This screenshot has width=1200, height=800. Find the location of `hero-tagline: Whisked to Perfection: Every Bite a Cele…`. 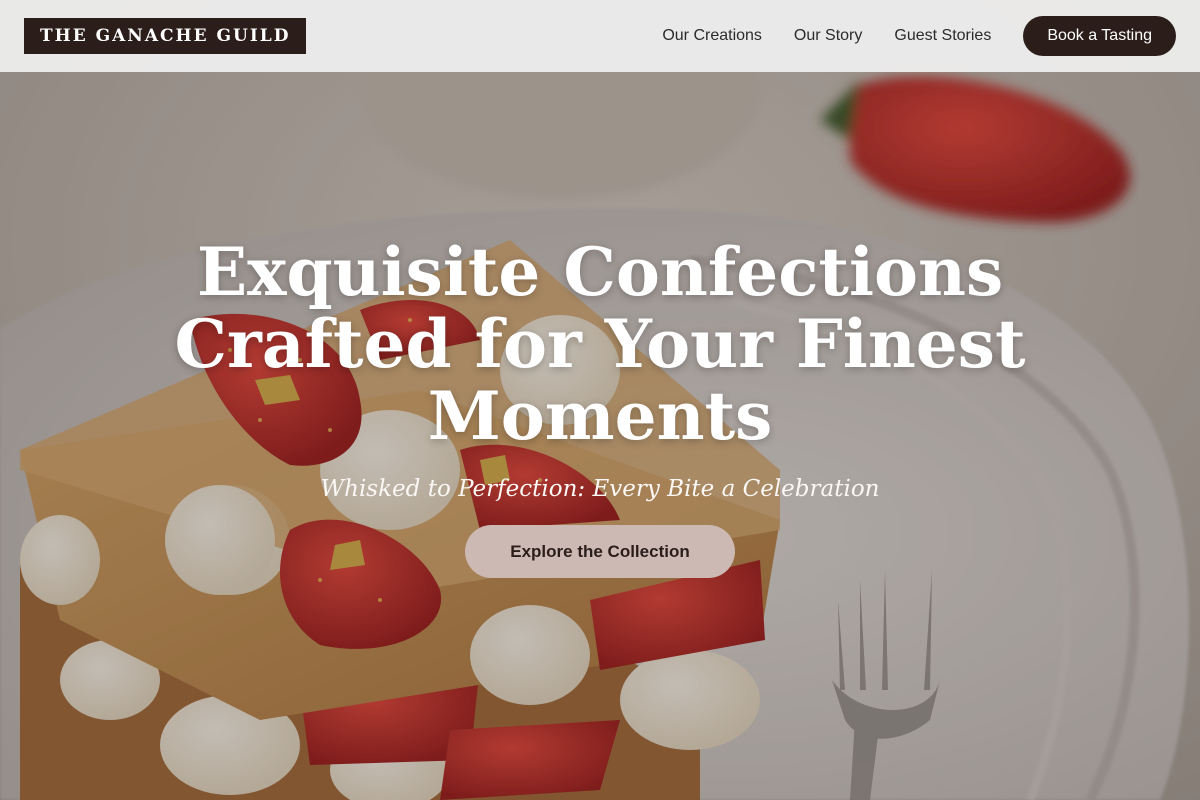

hero-tagline: Whisked to Perfection: Every Bite a Cele… is located at coordinates (600, 489).